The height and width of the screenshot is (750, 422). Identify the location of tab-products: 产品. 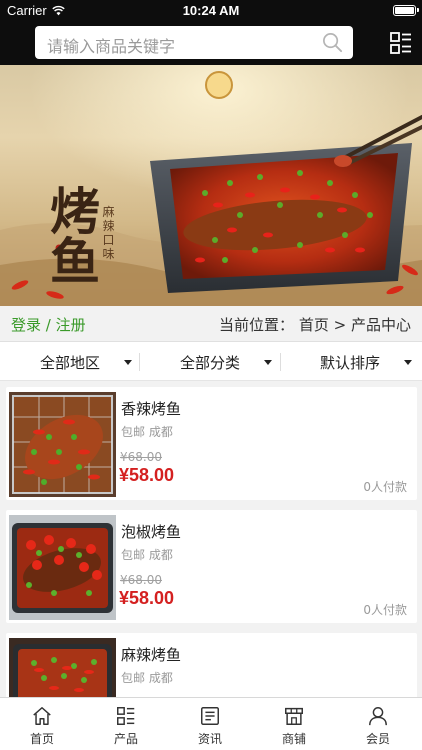
(126, 724).